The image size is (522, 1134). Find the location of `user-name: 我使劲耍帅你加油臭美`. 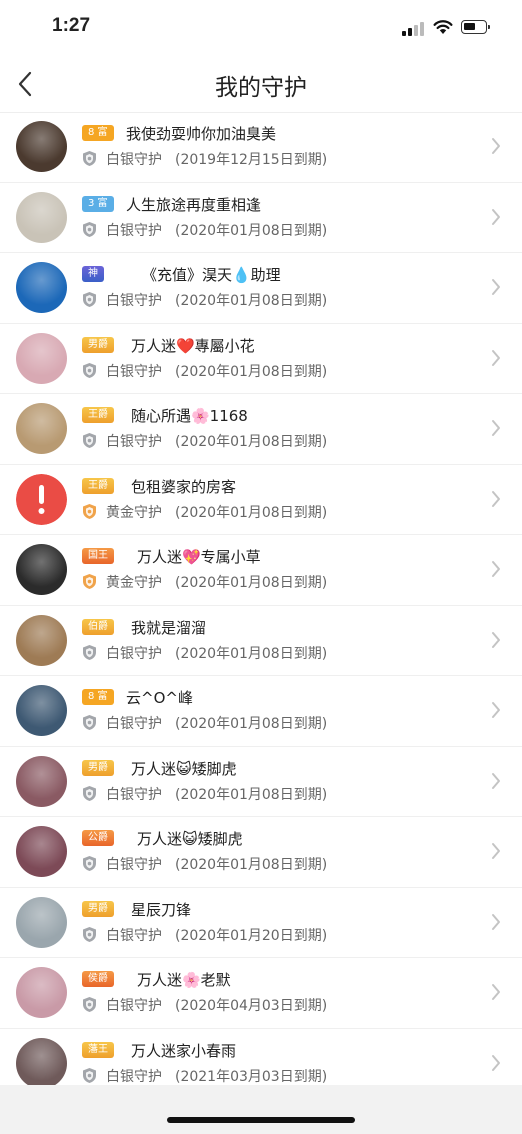

user-name: 我使劲耍帅你加油臭美 is located at coordinates (201, 134).